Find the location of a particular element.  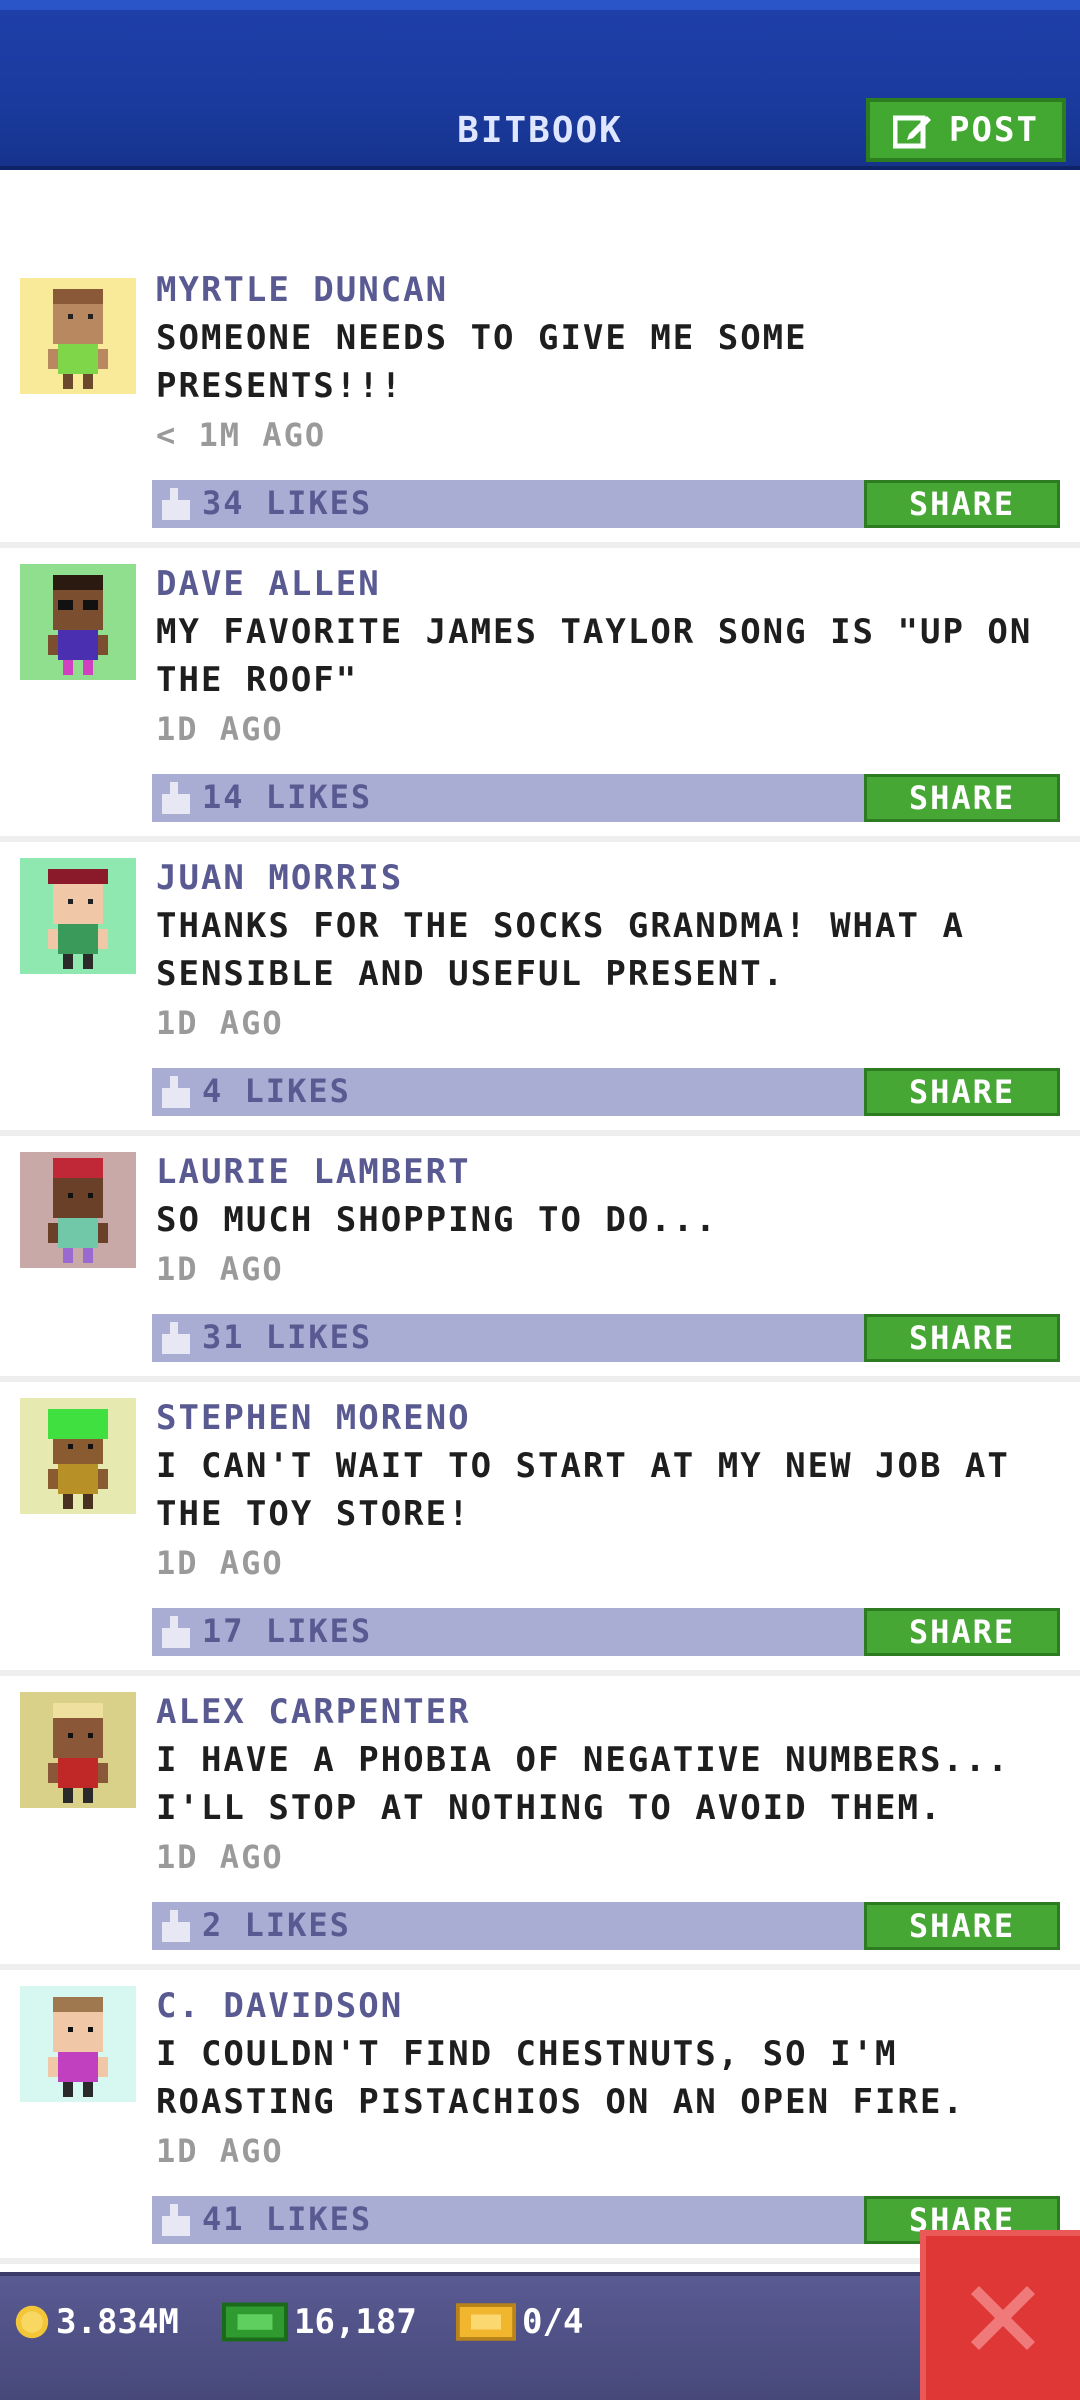

post-author: STEPHEN MORENO is located at coordinates (313, 1418).